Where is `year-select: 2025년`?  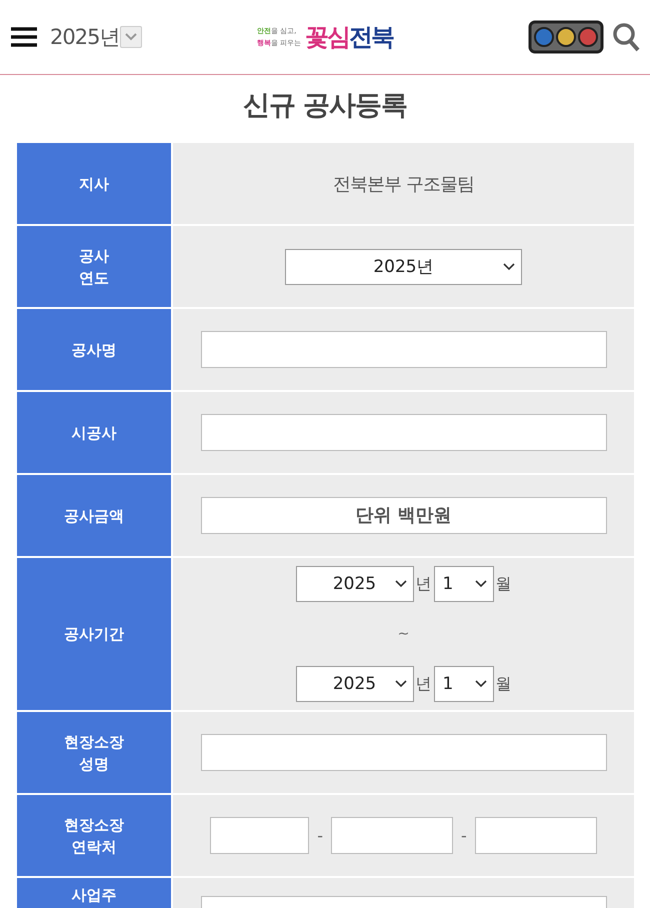 year-select: 2025년 is located at coordinates (403, 266).